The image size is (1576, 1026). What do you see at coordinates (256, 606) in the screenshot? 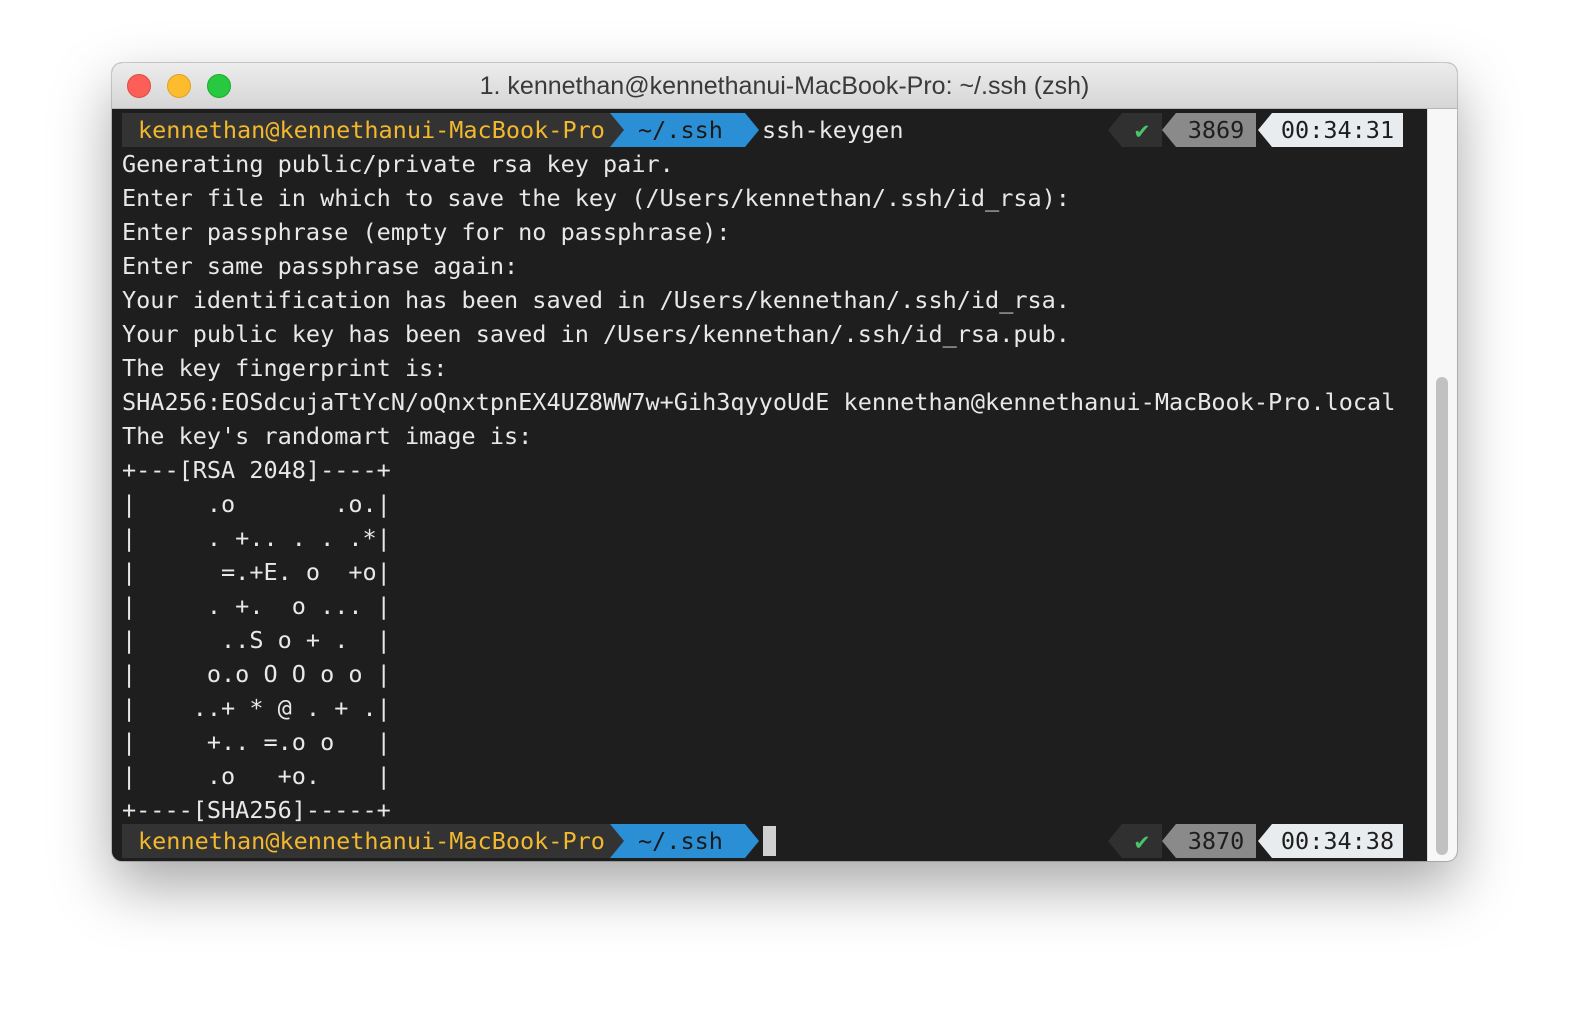
I see `randomart-line: | . +. o ... |` at bounding box center [256, 606].